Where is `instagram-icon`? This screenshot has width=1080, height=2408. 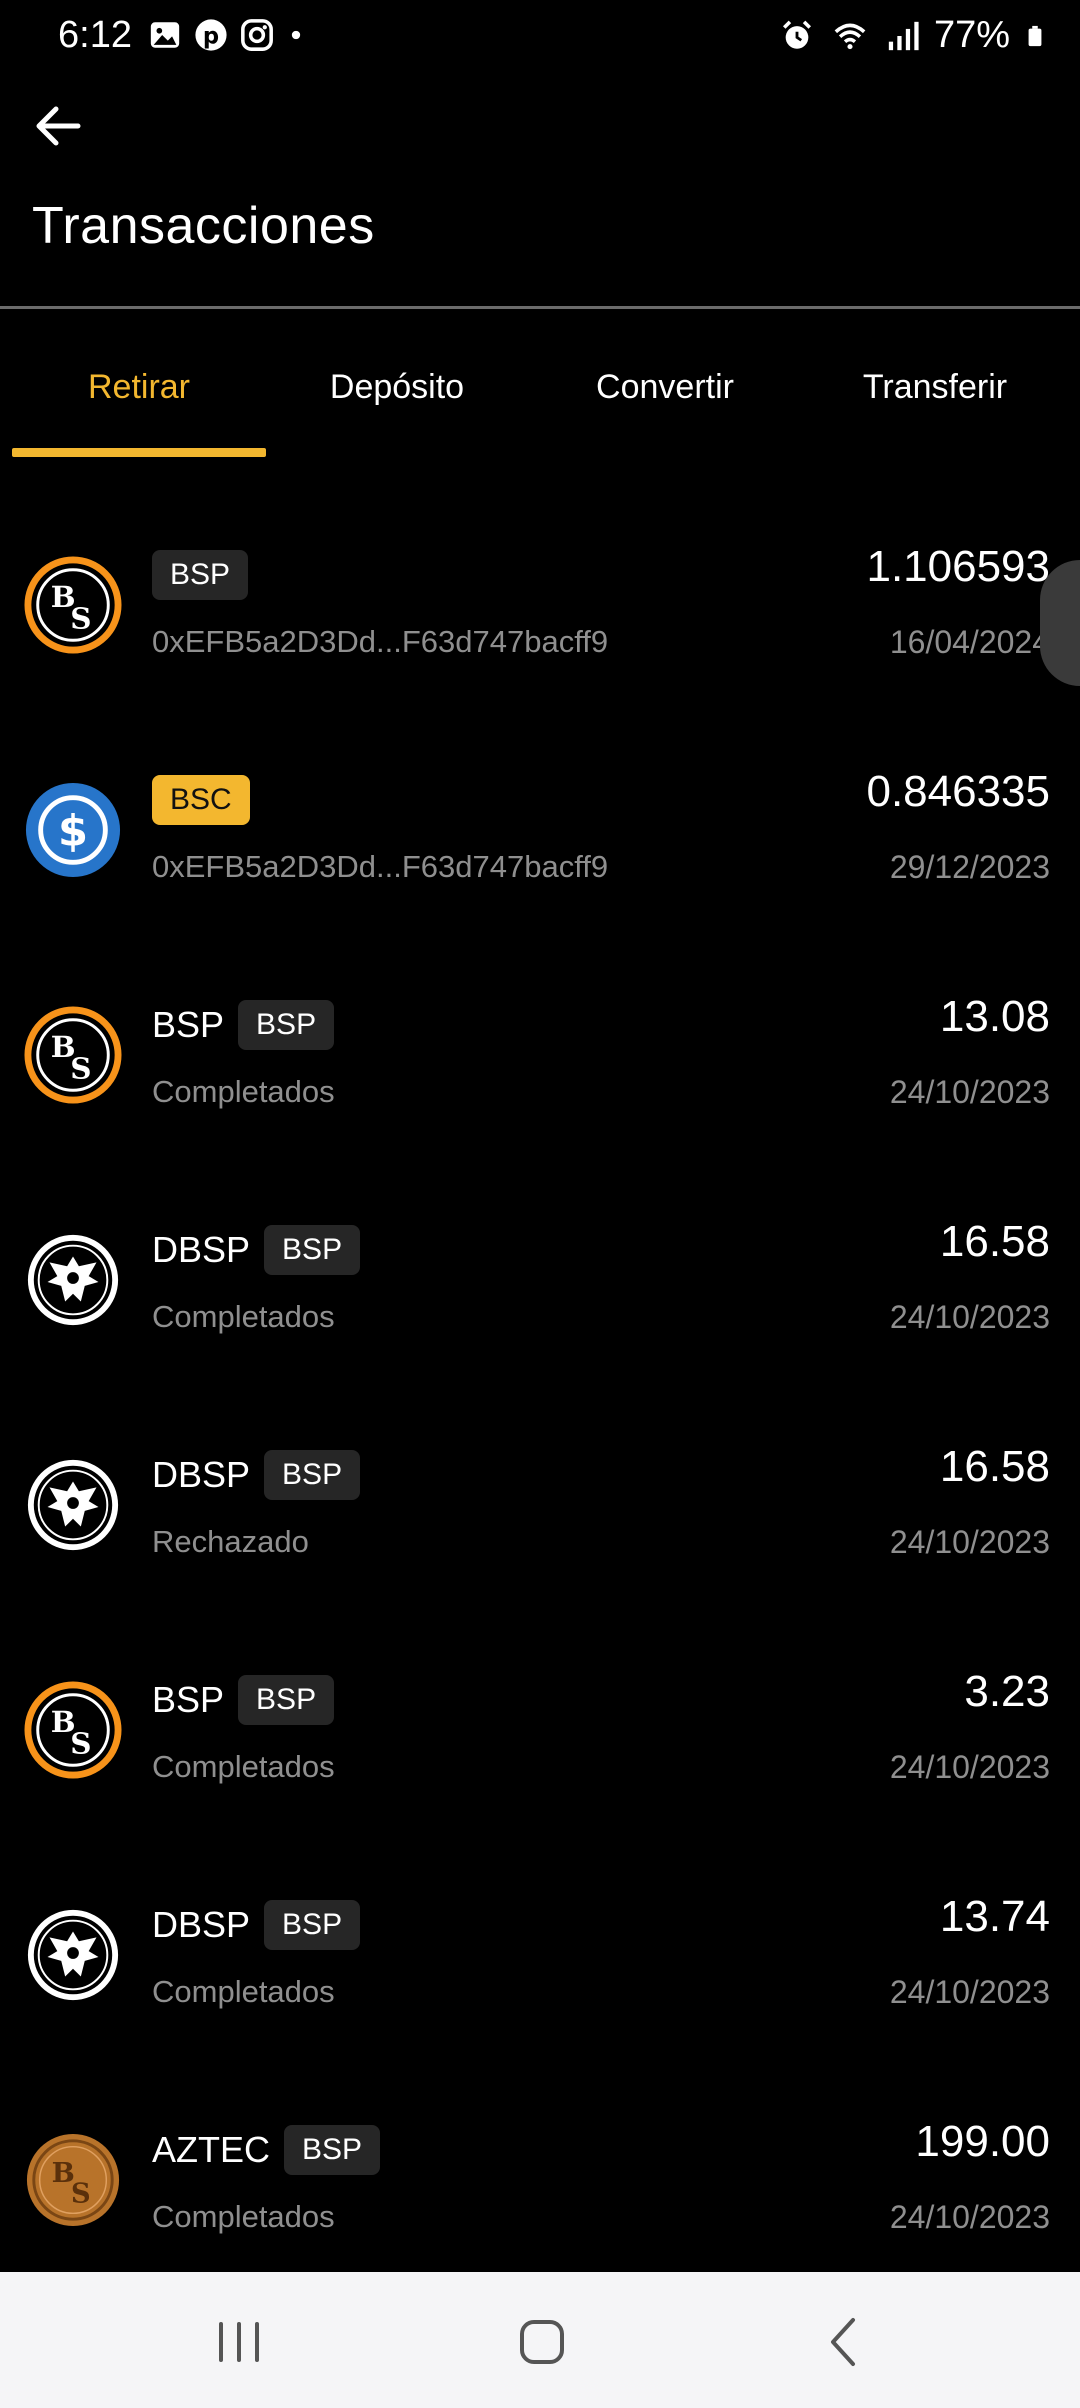 instagram-icon is located at coordinates (257, 35).